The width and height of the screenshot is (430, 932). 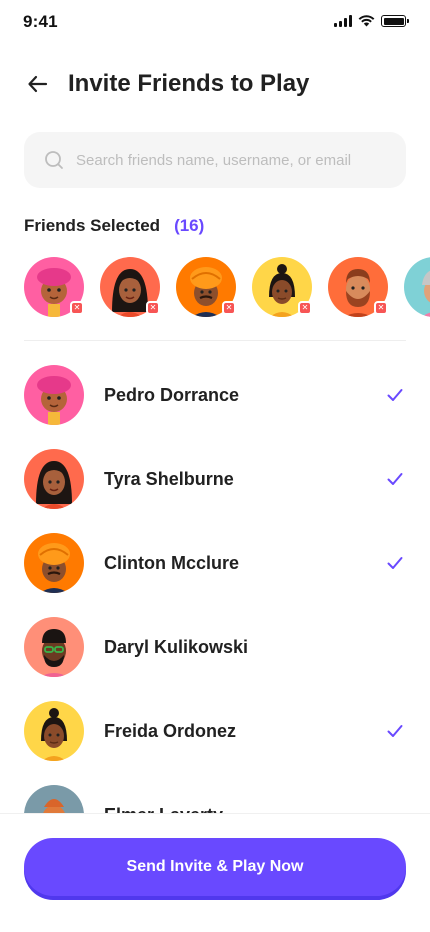 I want to click on friend-name: Pedro Dorrance, so click(x=172, y=394).